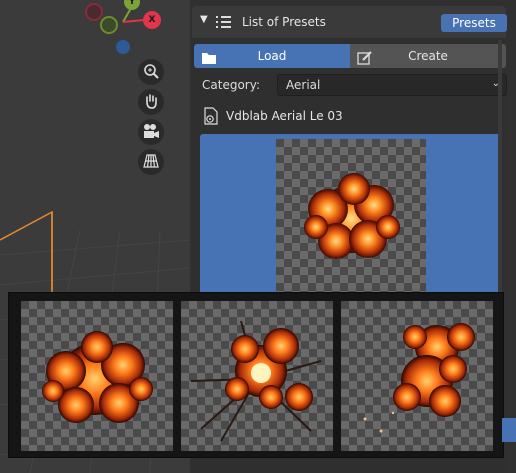 The height and width of the screenshot is (473, 516). Describe the element at coordinates (209, 61) in the screenshot. I see `folder-icon` at that location.